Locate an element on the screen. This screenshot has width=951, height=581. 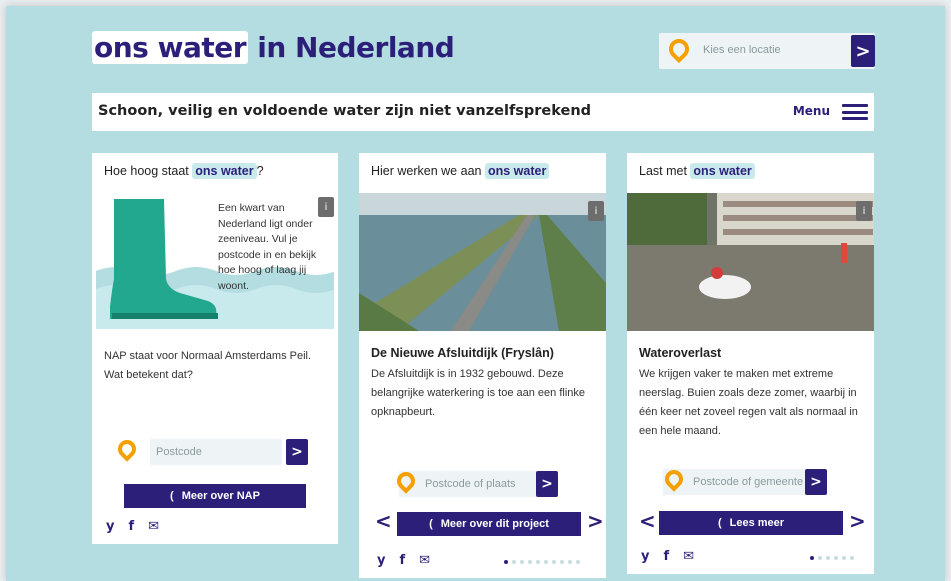
afsluitdijk-photo is located at coordinates (482, 262).